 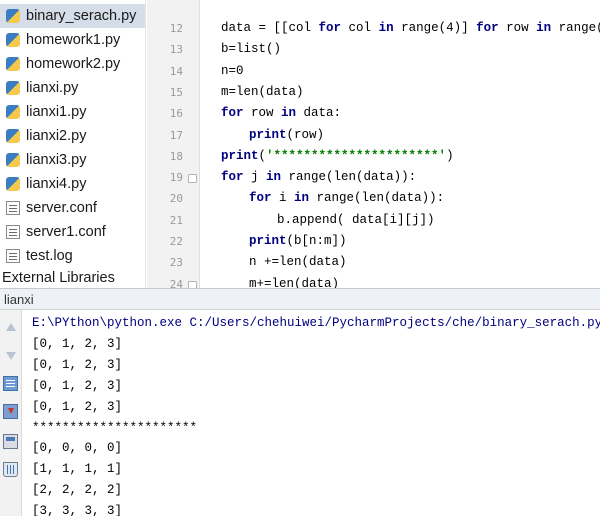 I want to click on line-number: 21, so click(x=176, y=220).